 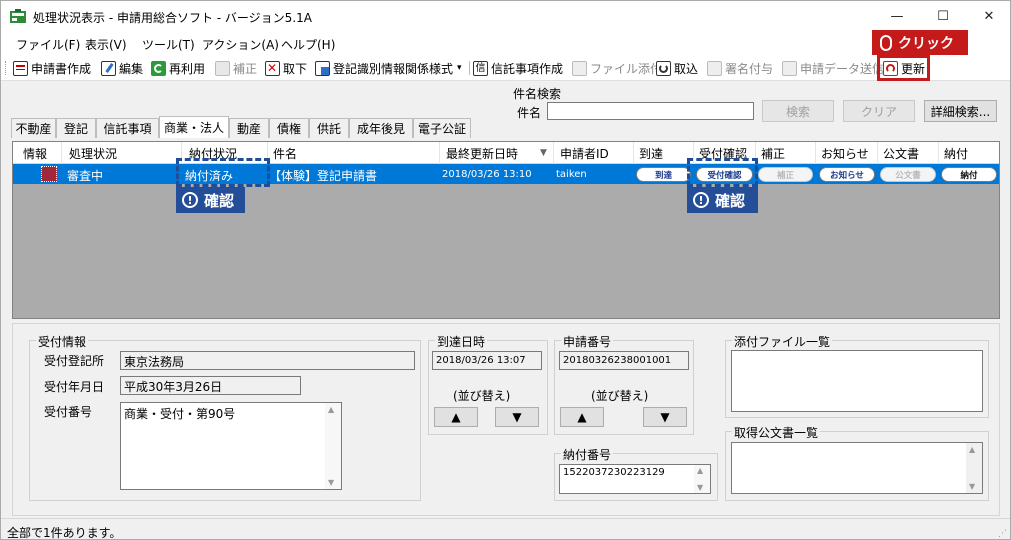 What do you see at coordinates (168, 44) in the screenshot?
I see `menu-tools: ツール(T)` at bounding box center [168, 44].